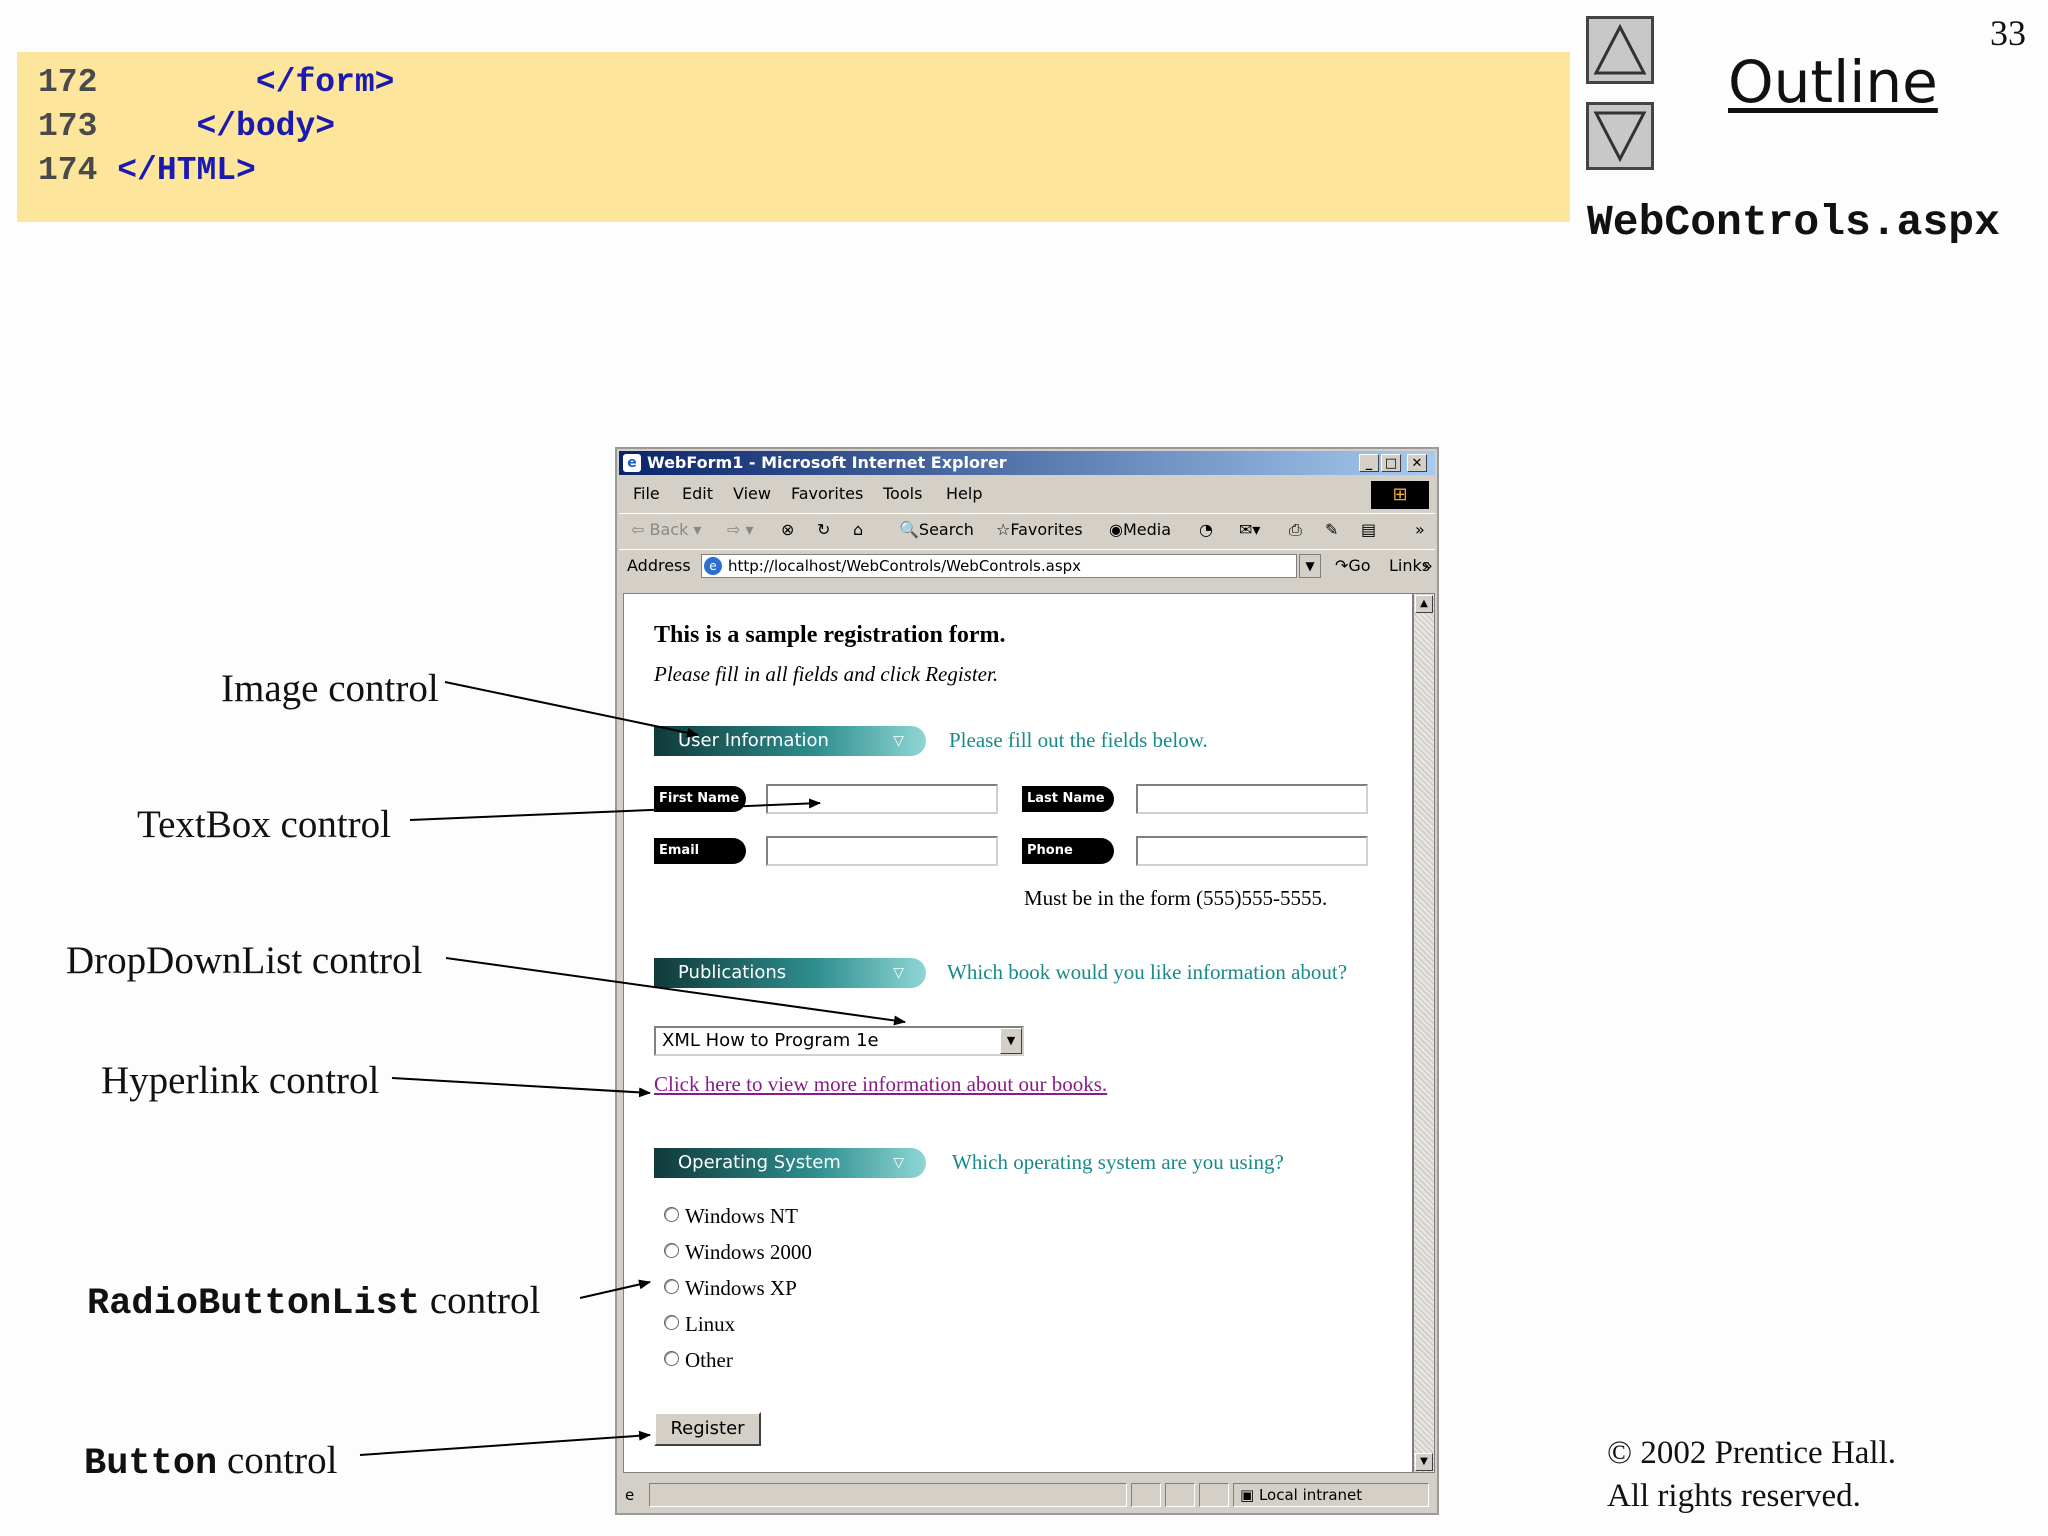 The width and height of the screenshot is (2048, 1536). Describe the element at coordinates (730, 1288) in the screenshot. I see `radio-windows-xp: Windows XP` at that location.